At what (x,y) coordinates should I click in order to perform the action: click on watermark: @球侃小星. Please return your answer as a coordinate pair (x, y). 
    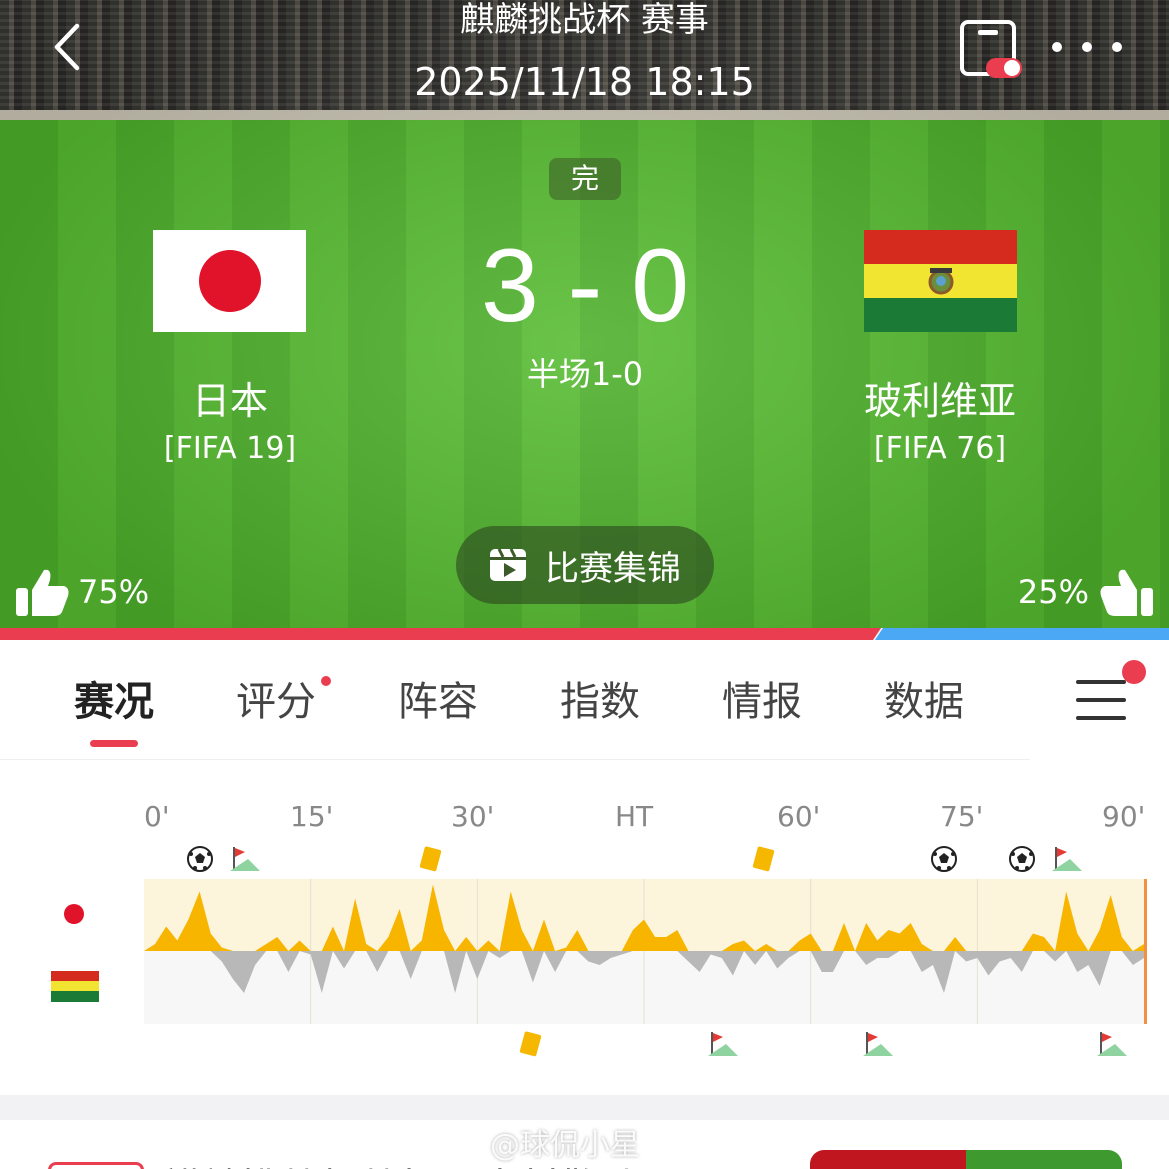
    Looking at the image, I should click on (565, 1145).